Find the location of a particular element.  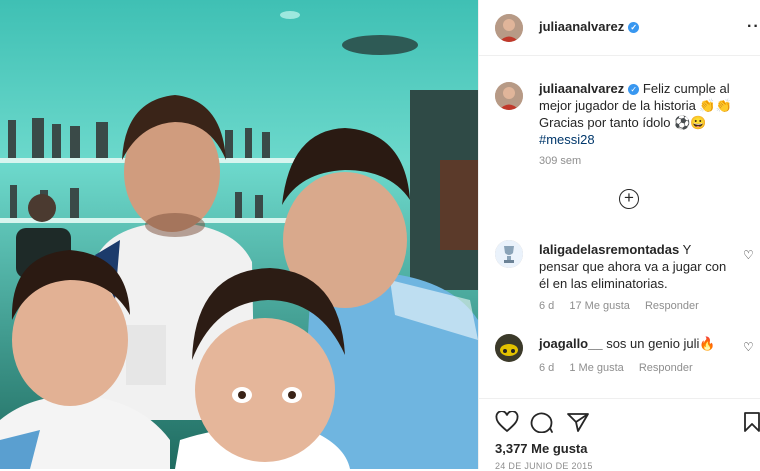

post-actions-bar: 3,377 Me gusta 24 DE JUNIO DE 2015 is located at coordinates (619, 434).